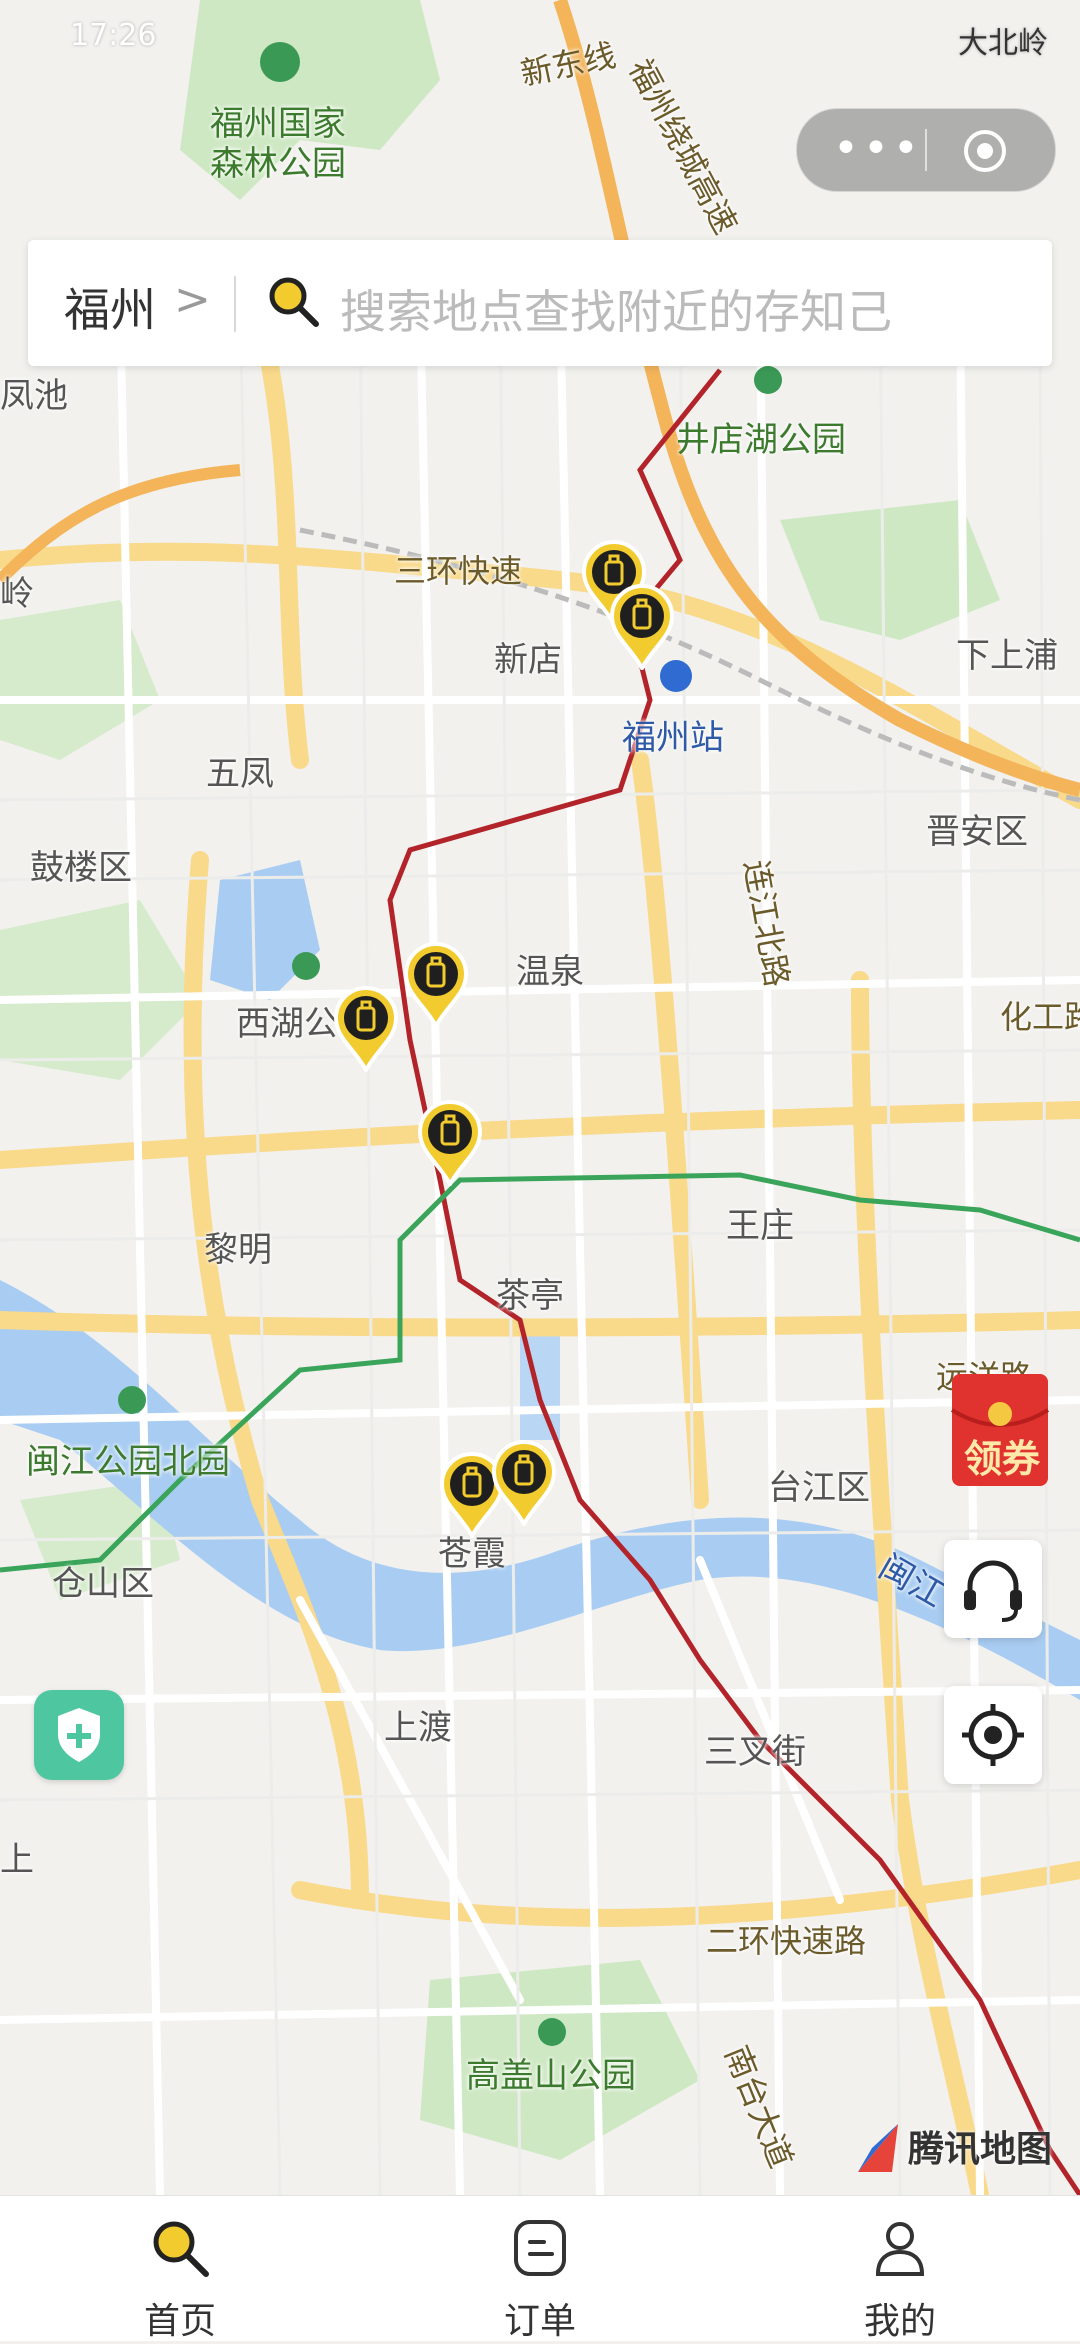 This screenshot has width=1080, height=2344. I want to click on mini-program-capsule: •••, so click(926, 150).